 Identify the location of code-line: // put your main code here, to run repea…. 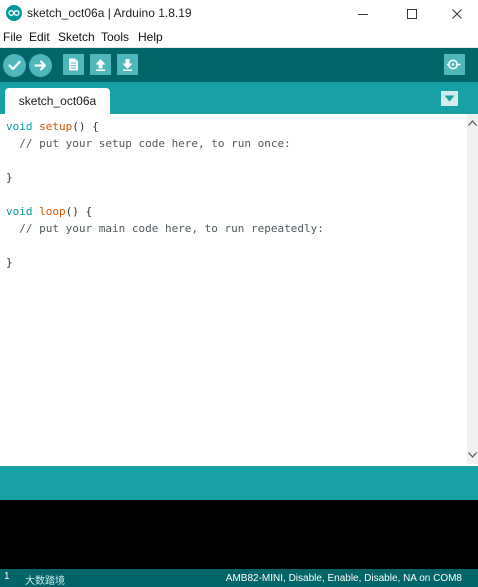
(165, 228).